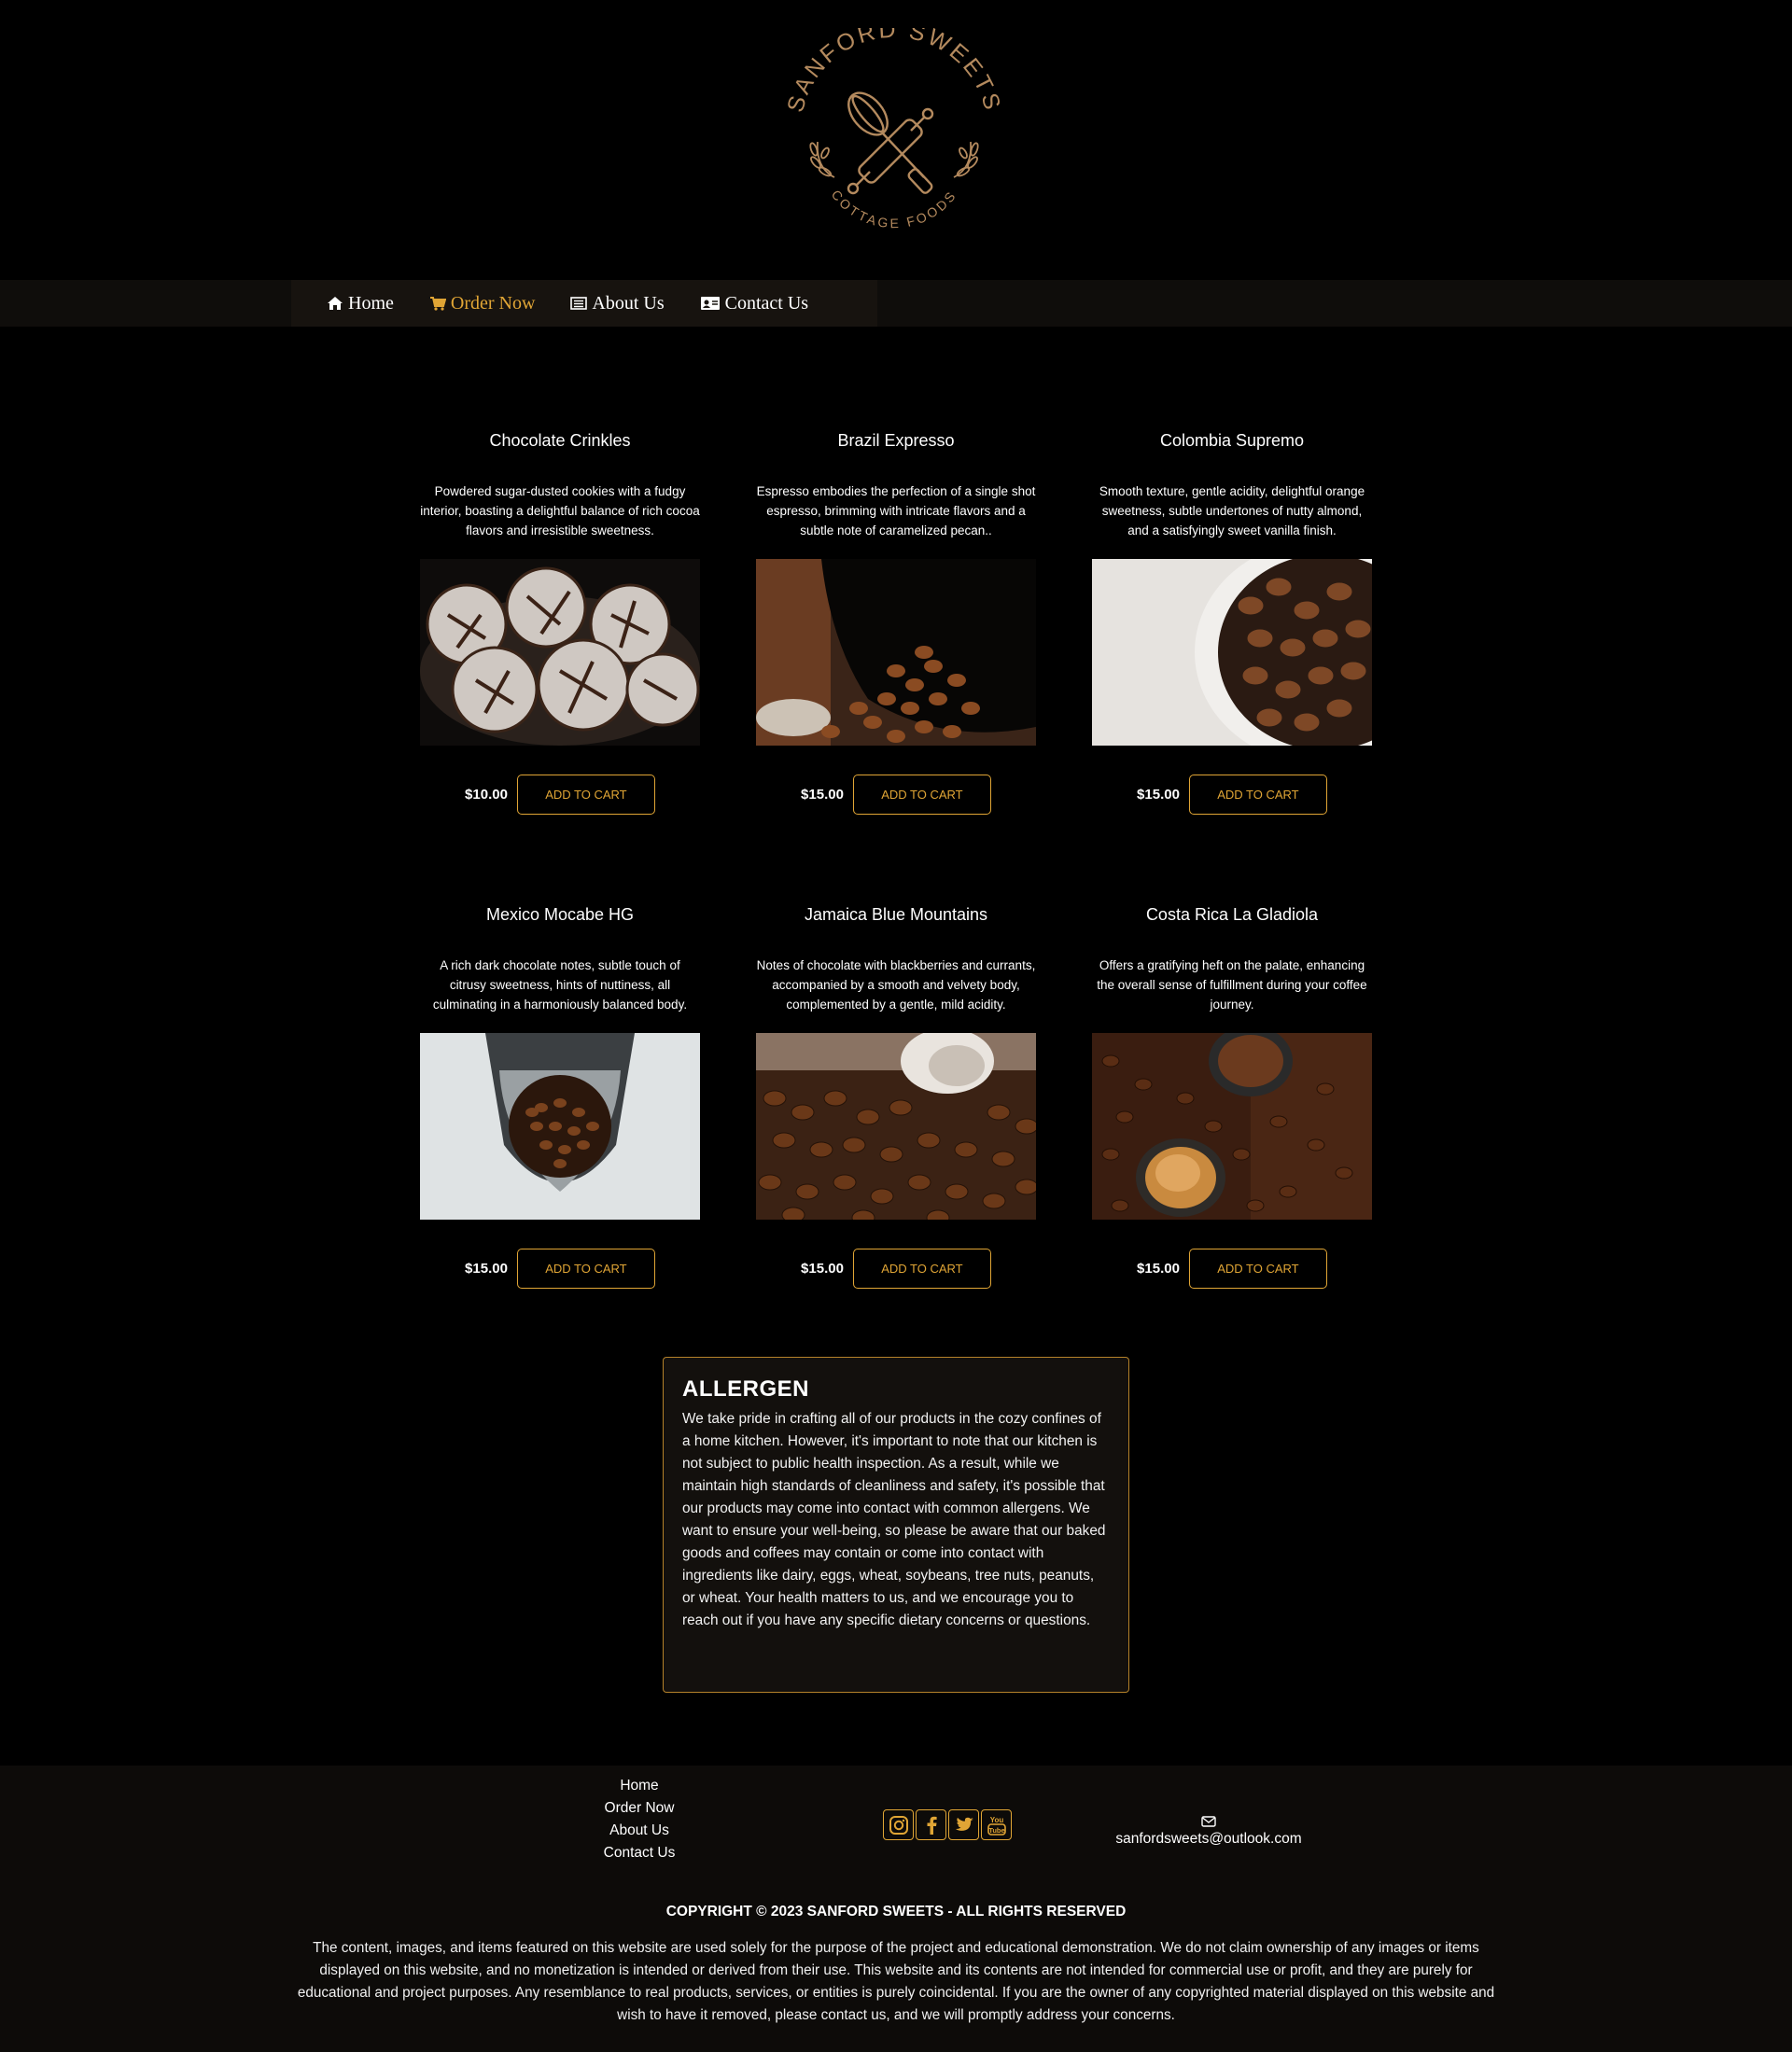  I want to click on footer-links: Home Order Now About Us Contact Us, so click(639, 1819).